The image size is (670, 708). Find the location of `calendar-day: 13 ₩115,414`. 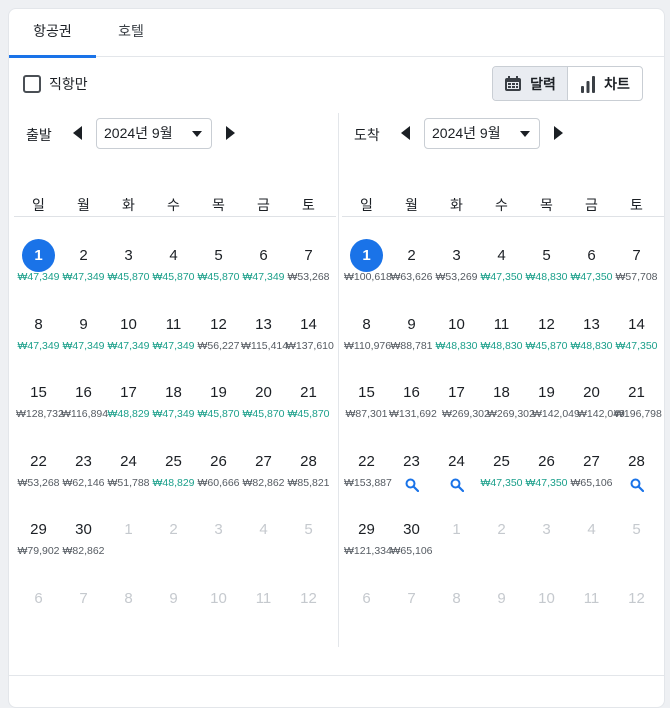

calendar-day: 13 ₩115,414 is located at coordinates (264, 342).